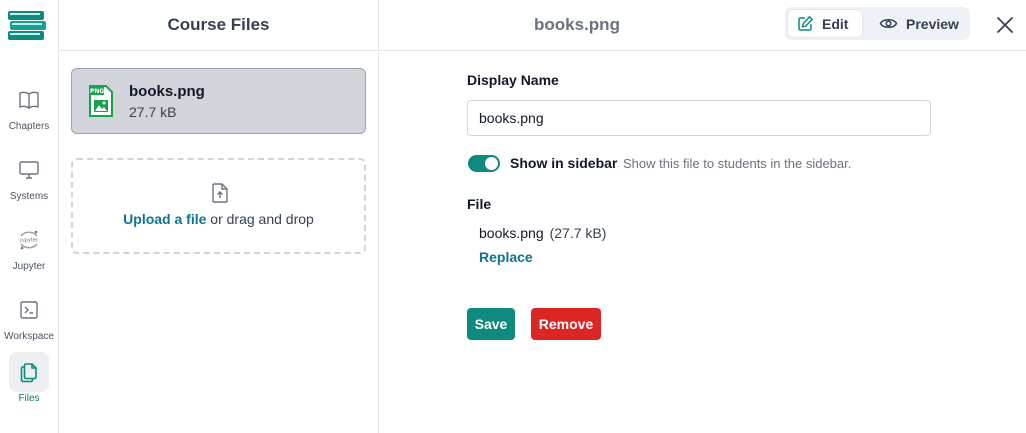 This screenshot has height=433, width=1026. I want to click on edit-preview-toggle: Edit Preview, so click(877, 23).